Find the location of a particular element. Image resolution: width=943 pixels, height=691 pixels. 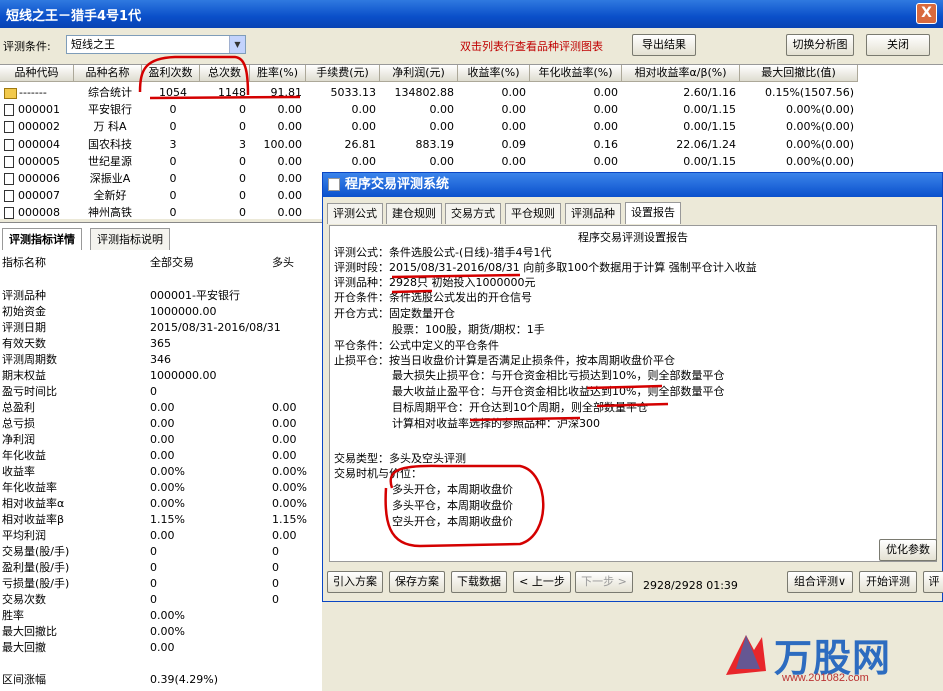

cell-text: 000006 is located at coordinates (39, 178).